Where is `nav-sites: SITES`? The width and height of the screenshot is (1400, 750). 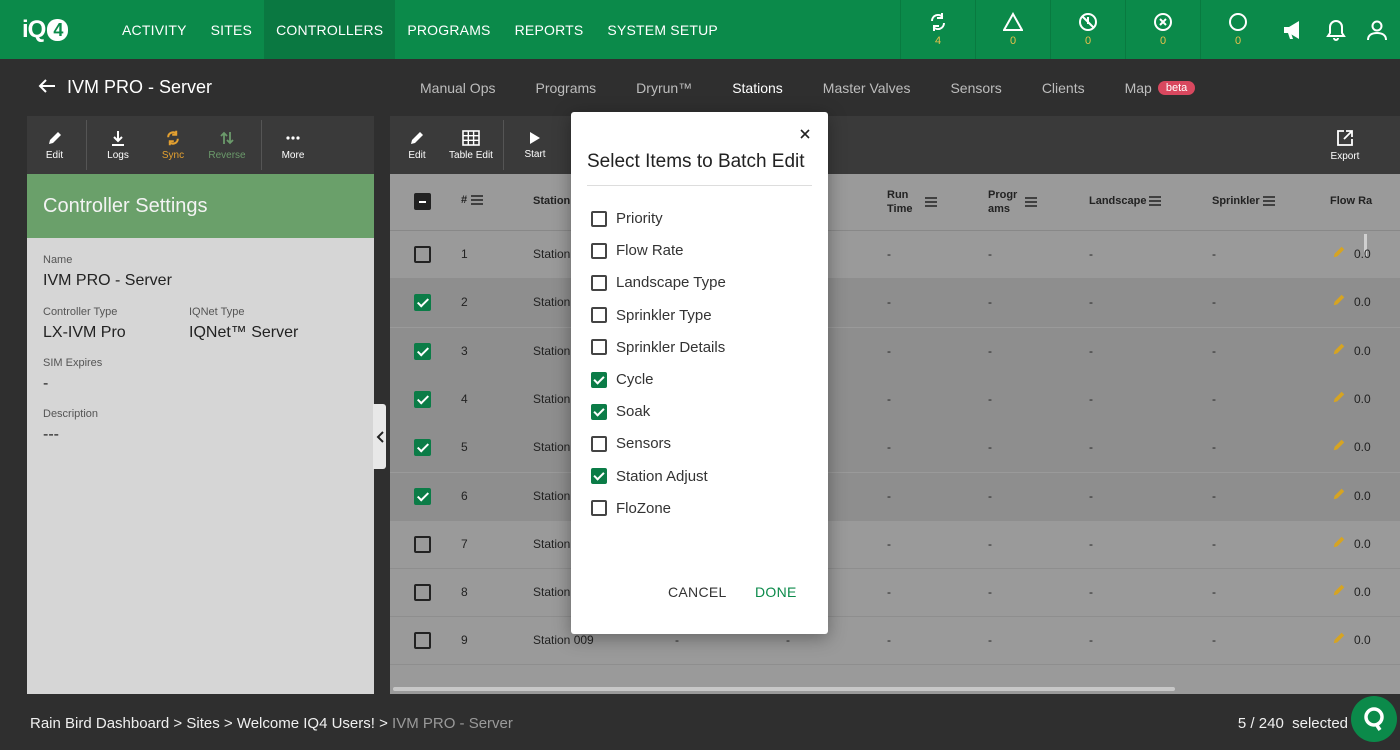
nav-sites: SITES is located at coordinates (231, 29).